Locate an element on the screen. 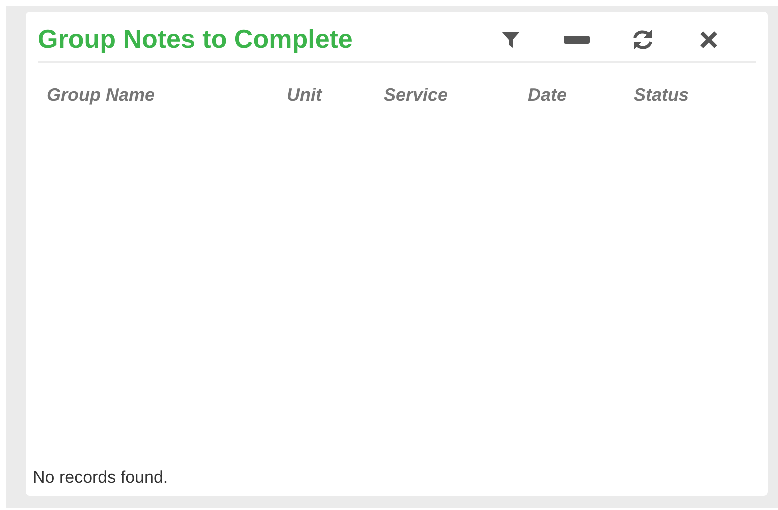 The image size is (778, 510). refresh-icon is located at coordinates (643, 39).